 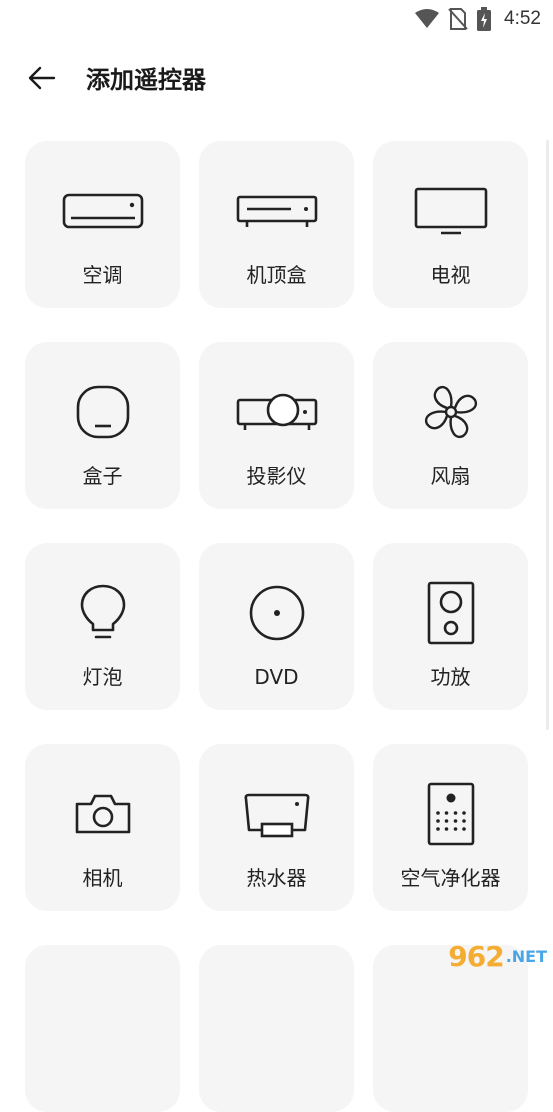 I want to click on set-top-box-icon, so click(x=276, y=211).